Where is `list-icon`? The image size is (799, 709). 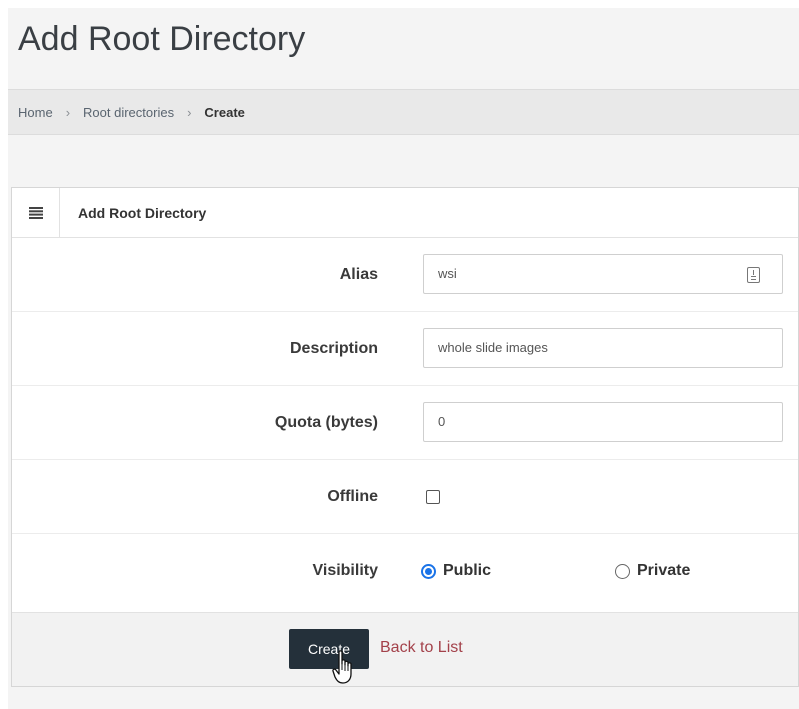
list-icon is located at coordinates (36, 212).